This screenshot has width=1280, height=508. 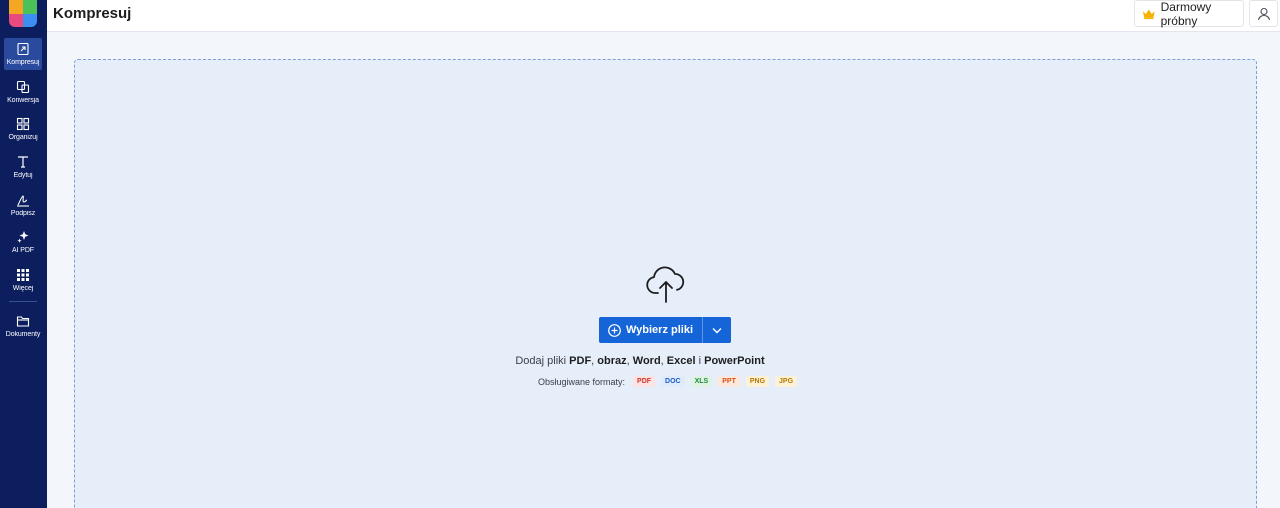 I want to click on format-badge-ppt: PPT, so click(x=729, y=381).